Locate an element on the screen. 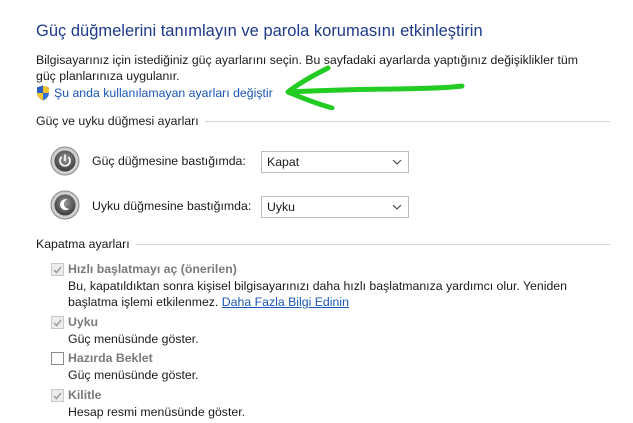 The image size is (633, 423). change-settings-link-row: Şu anda kullanılamayan ayarları değiştir is located at coordinates (154, 93).